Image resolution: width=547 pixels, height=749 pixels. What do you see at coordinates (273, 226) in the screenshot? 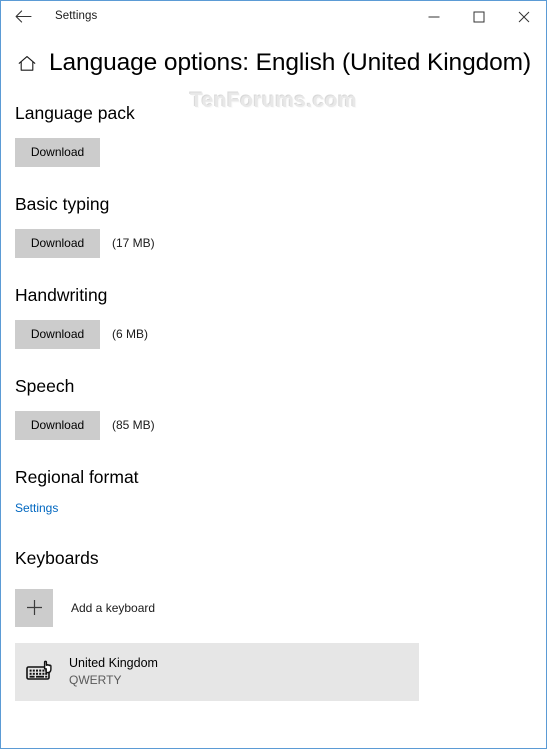
I see `section-basic-typing: Basic typing Download (17 MB)` at bounding box center [273, 226].